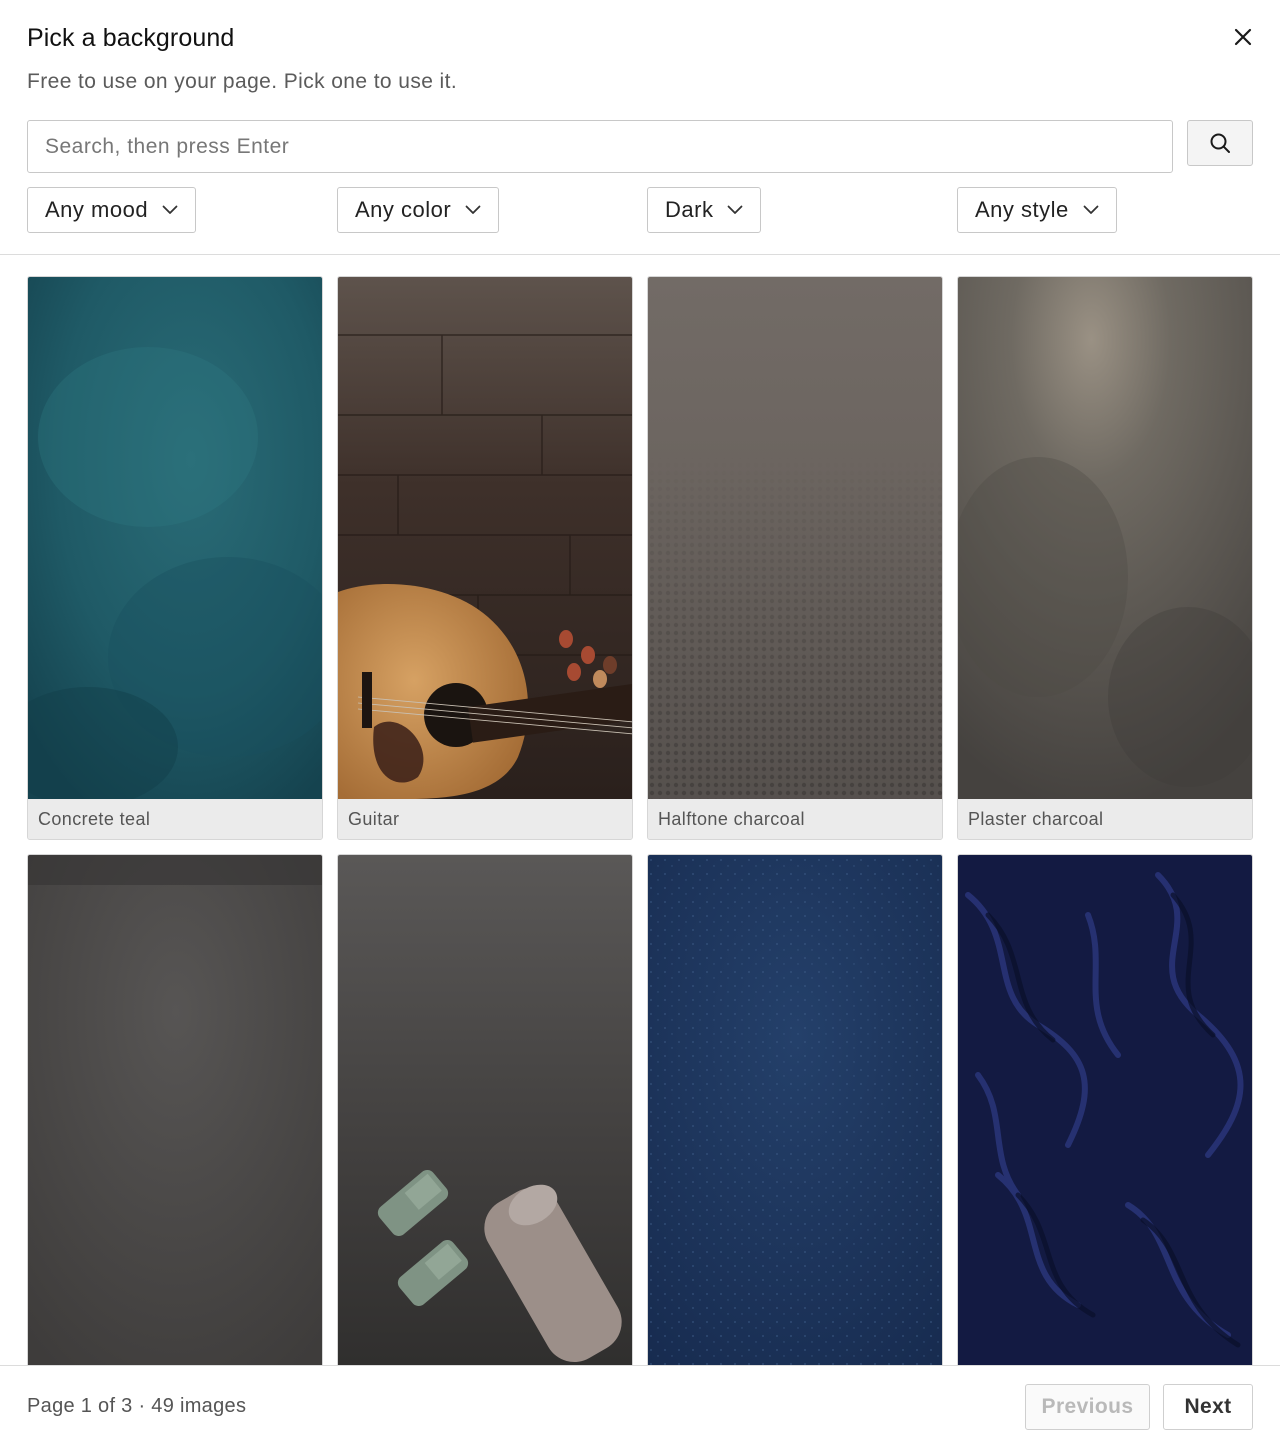  What do you see at coordinates (1087, 1407) in the screenshot?
I see `previous-button: Previous` at bounding box center [1087, 1407].